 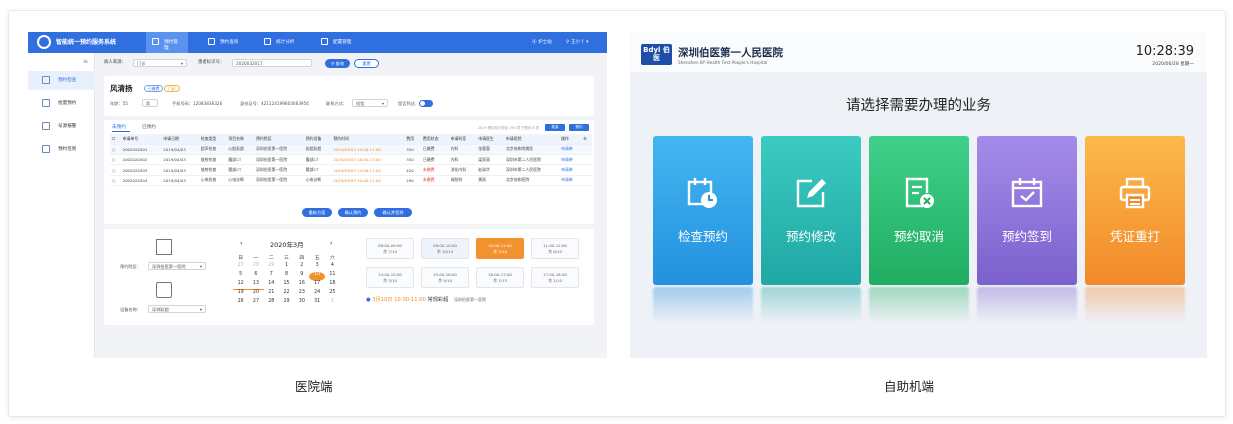 I want to click on search-button: ⚲ 查询, so click(x=337, y=63).